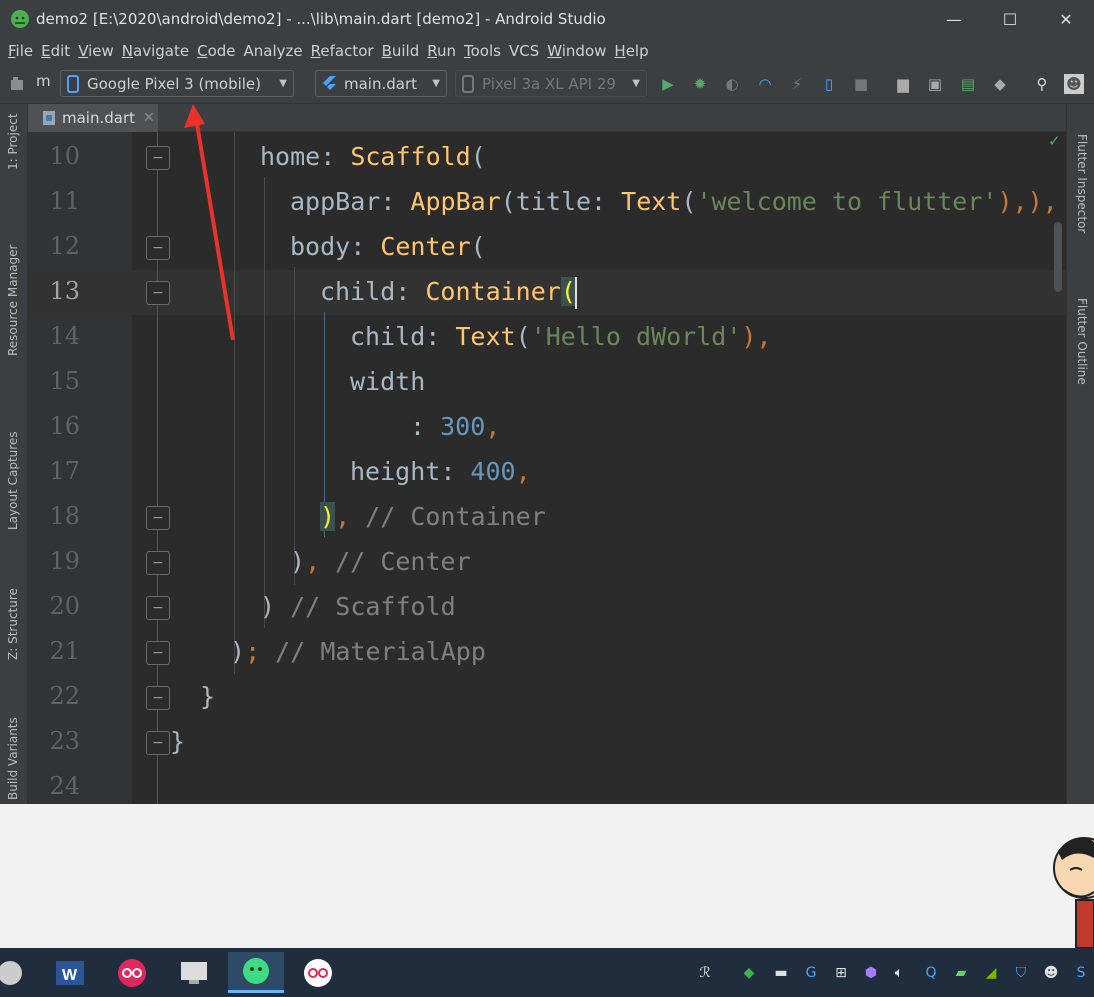 This screenshot has width=1094, height=997. Describe the element at coordinates (1010, 19) in the screenshot. I see `maximize-button: ☐` at that location.